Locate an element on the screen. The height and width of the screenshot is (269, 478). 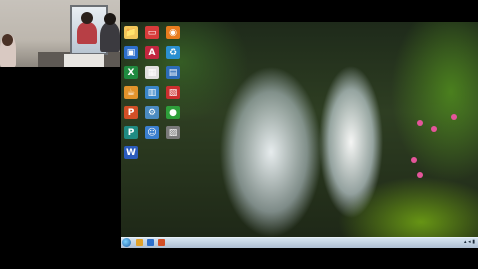
person-right-head is located at coordinates (110, 19).